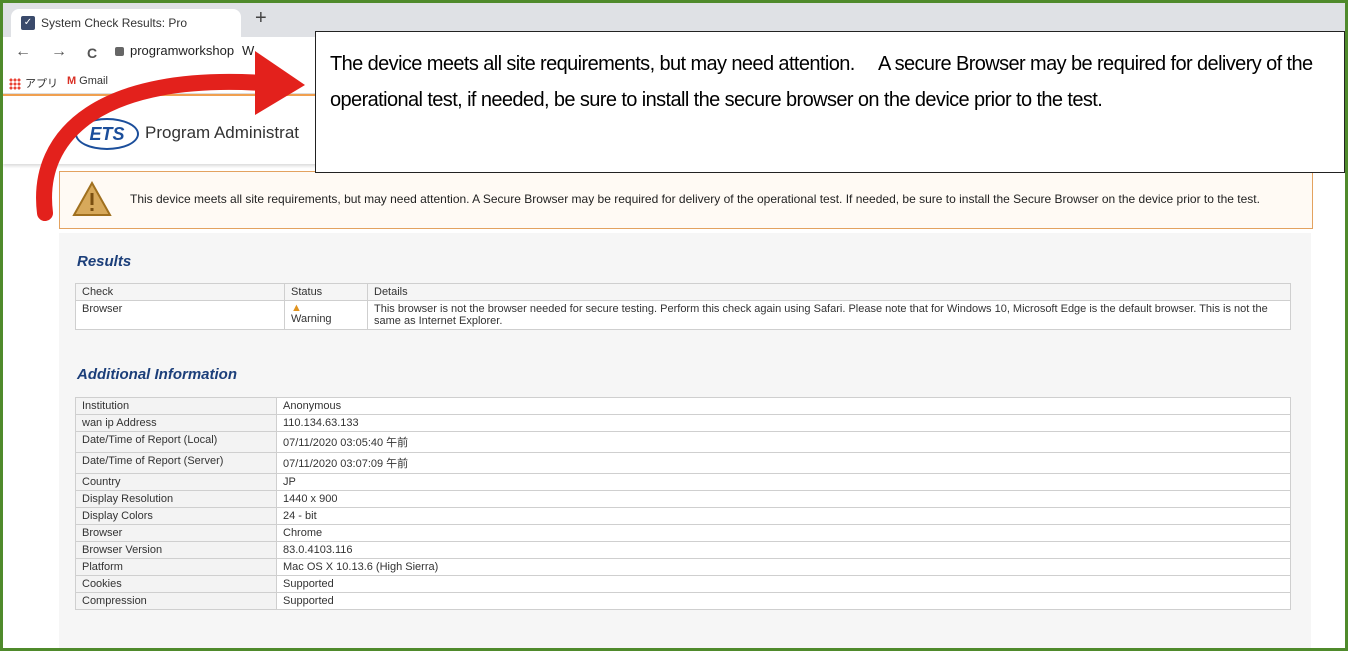 Image resolution: width=1348 pixels, height=651 pixels. I want to click on apps-grid-icon, so click(15, 84).